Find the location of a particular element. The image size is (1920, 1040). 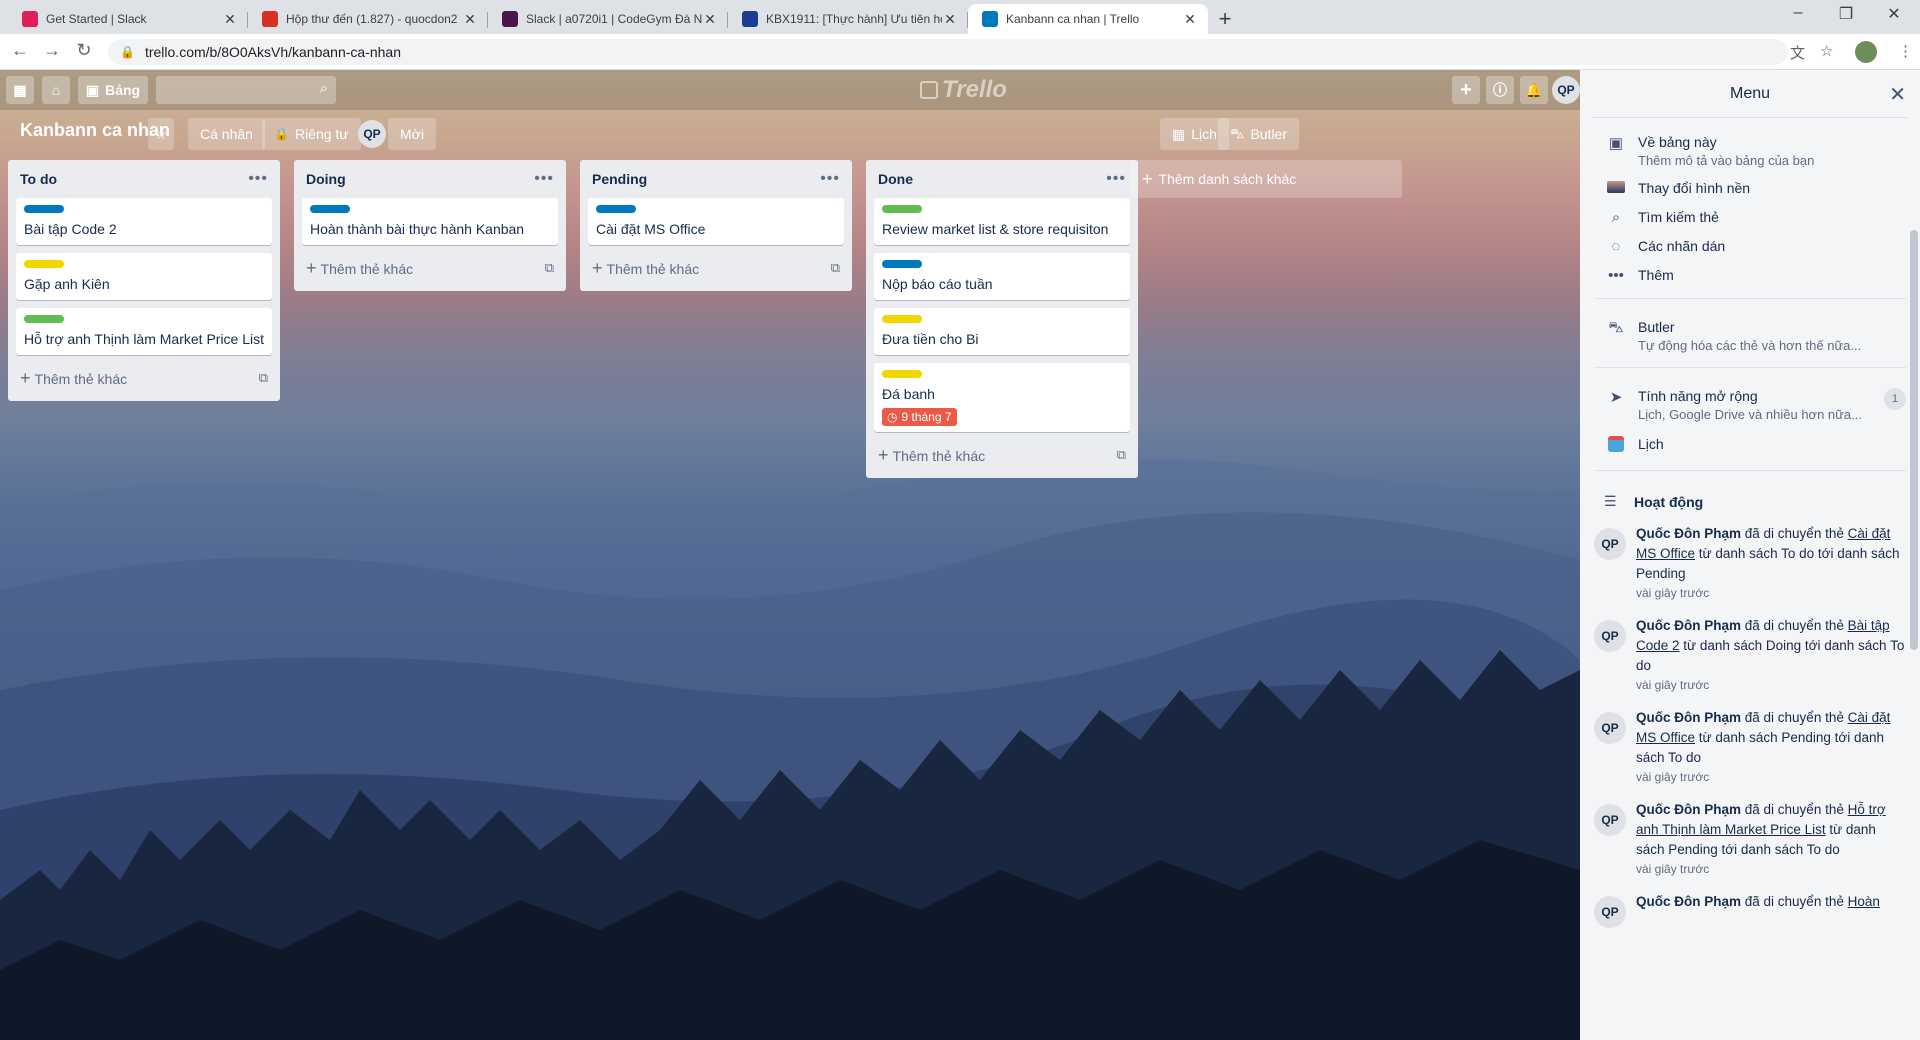

menu-item-calendar: Lịch is located at coordinates (1750, 446).